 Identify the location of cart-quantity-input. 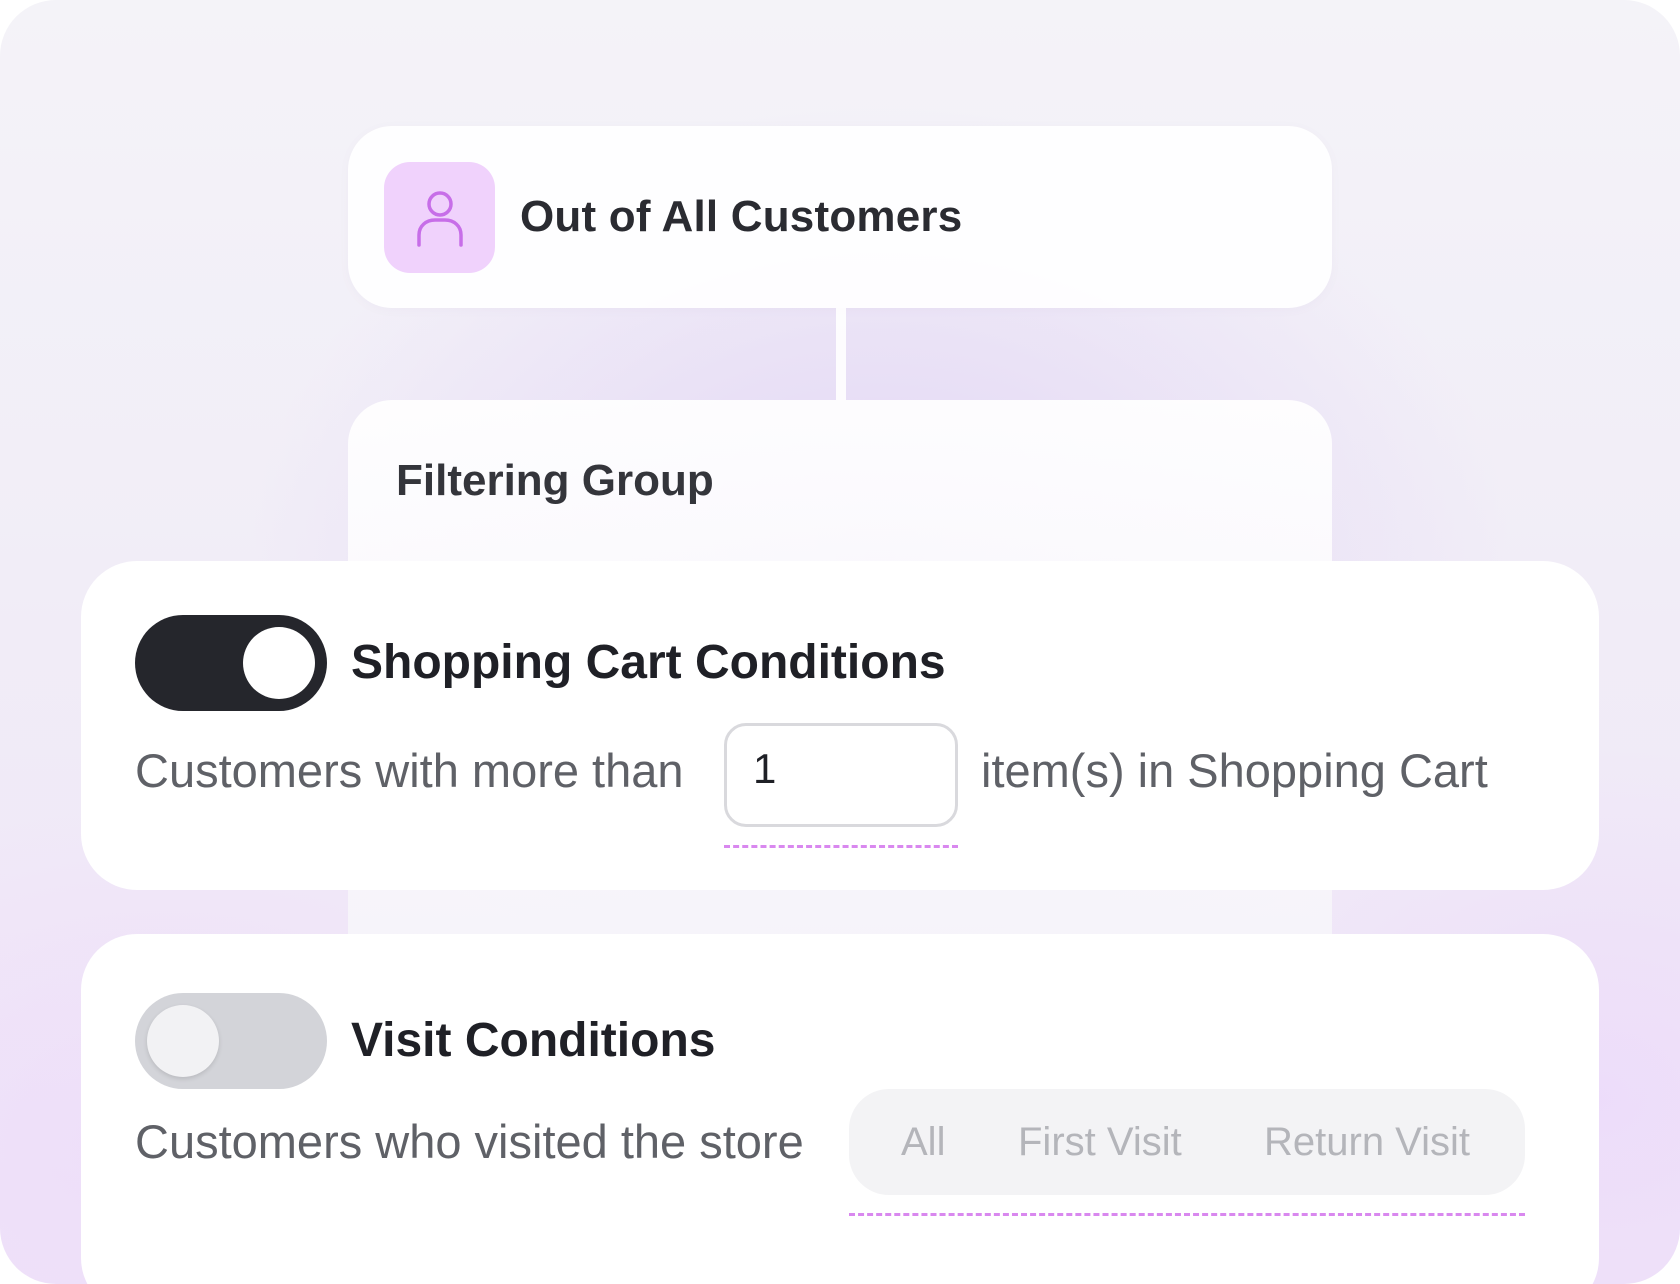
(841, 775).